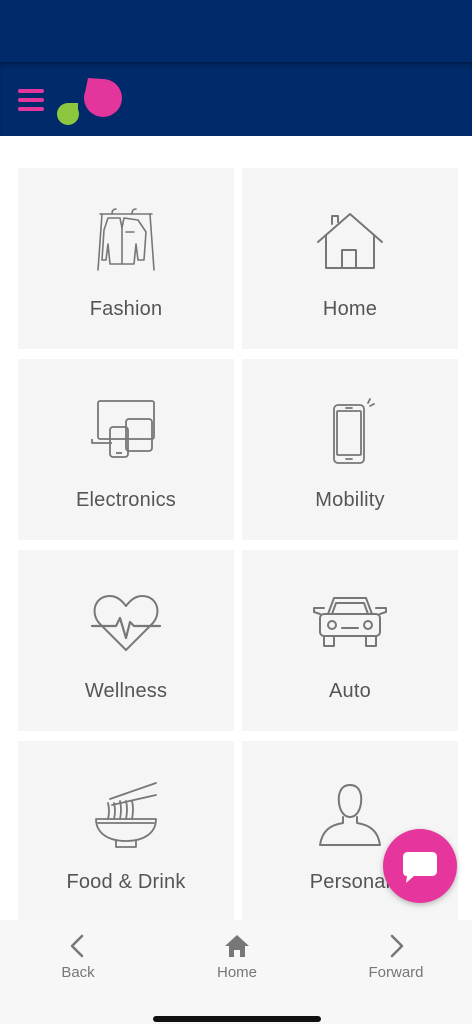 Image resolution: width=472 pixels, height=1024 pixels. I want to click on person-icon, so click(350, 815).